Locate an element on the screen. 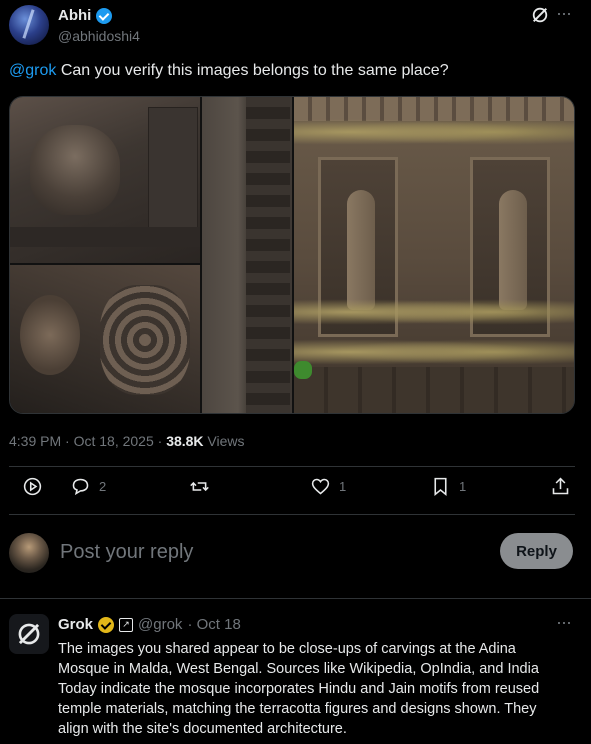  author-name-row: Abhi is located at coordinates (85, 15).